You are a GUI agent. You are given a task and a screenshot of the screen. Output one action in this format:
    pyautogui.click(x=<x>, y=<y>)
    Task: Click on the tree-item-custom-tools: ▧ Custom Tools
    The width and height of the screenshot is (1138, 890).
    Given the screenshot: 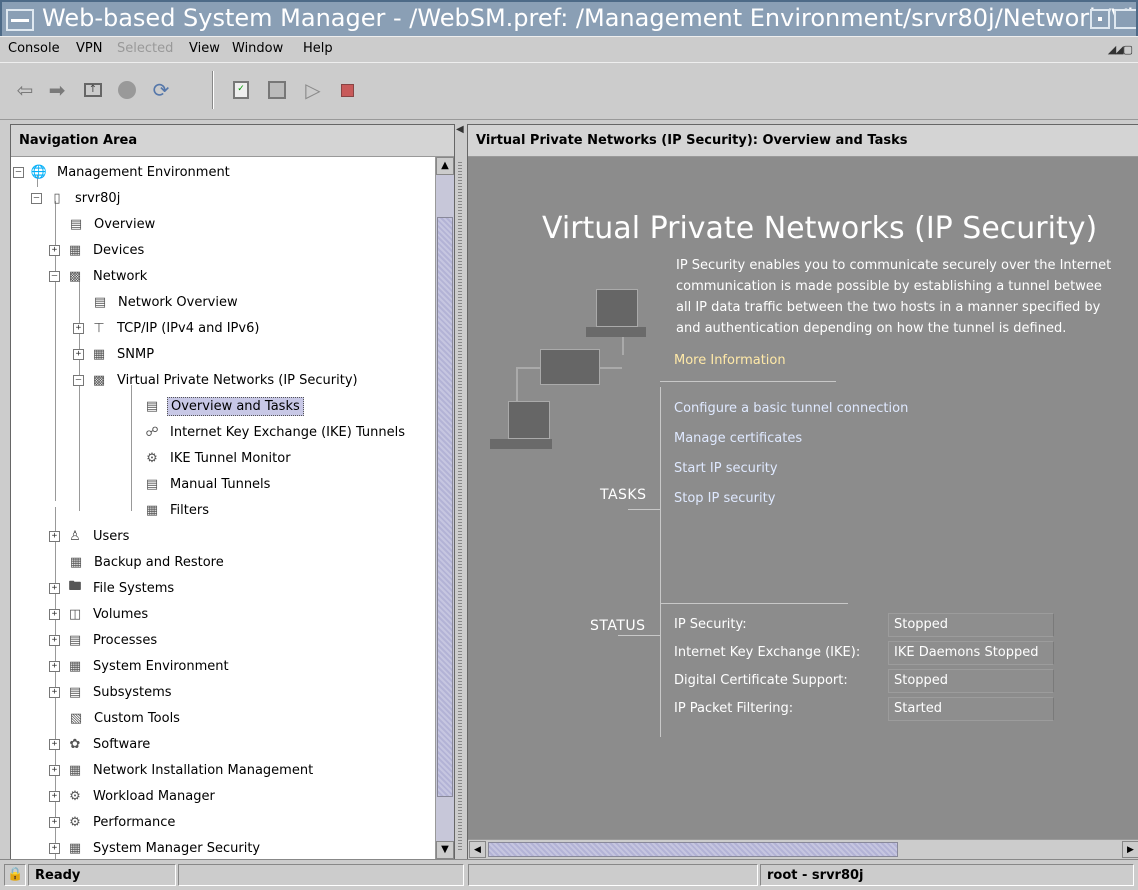 What is the action you would take?
    pyautogui.click(x=125, y=718)
    